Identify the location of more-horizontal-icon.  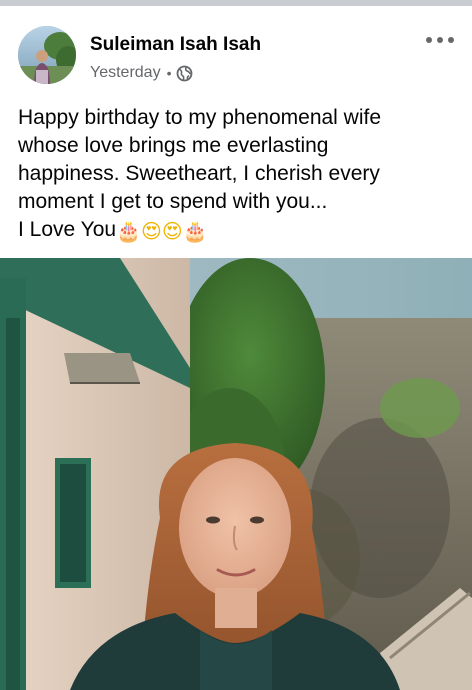
(429, 40).